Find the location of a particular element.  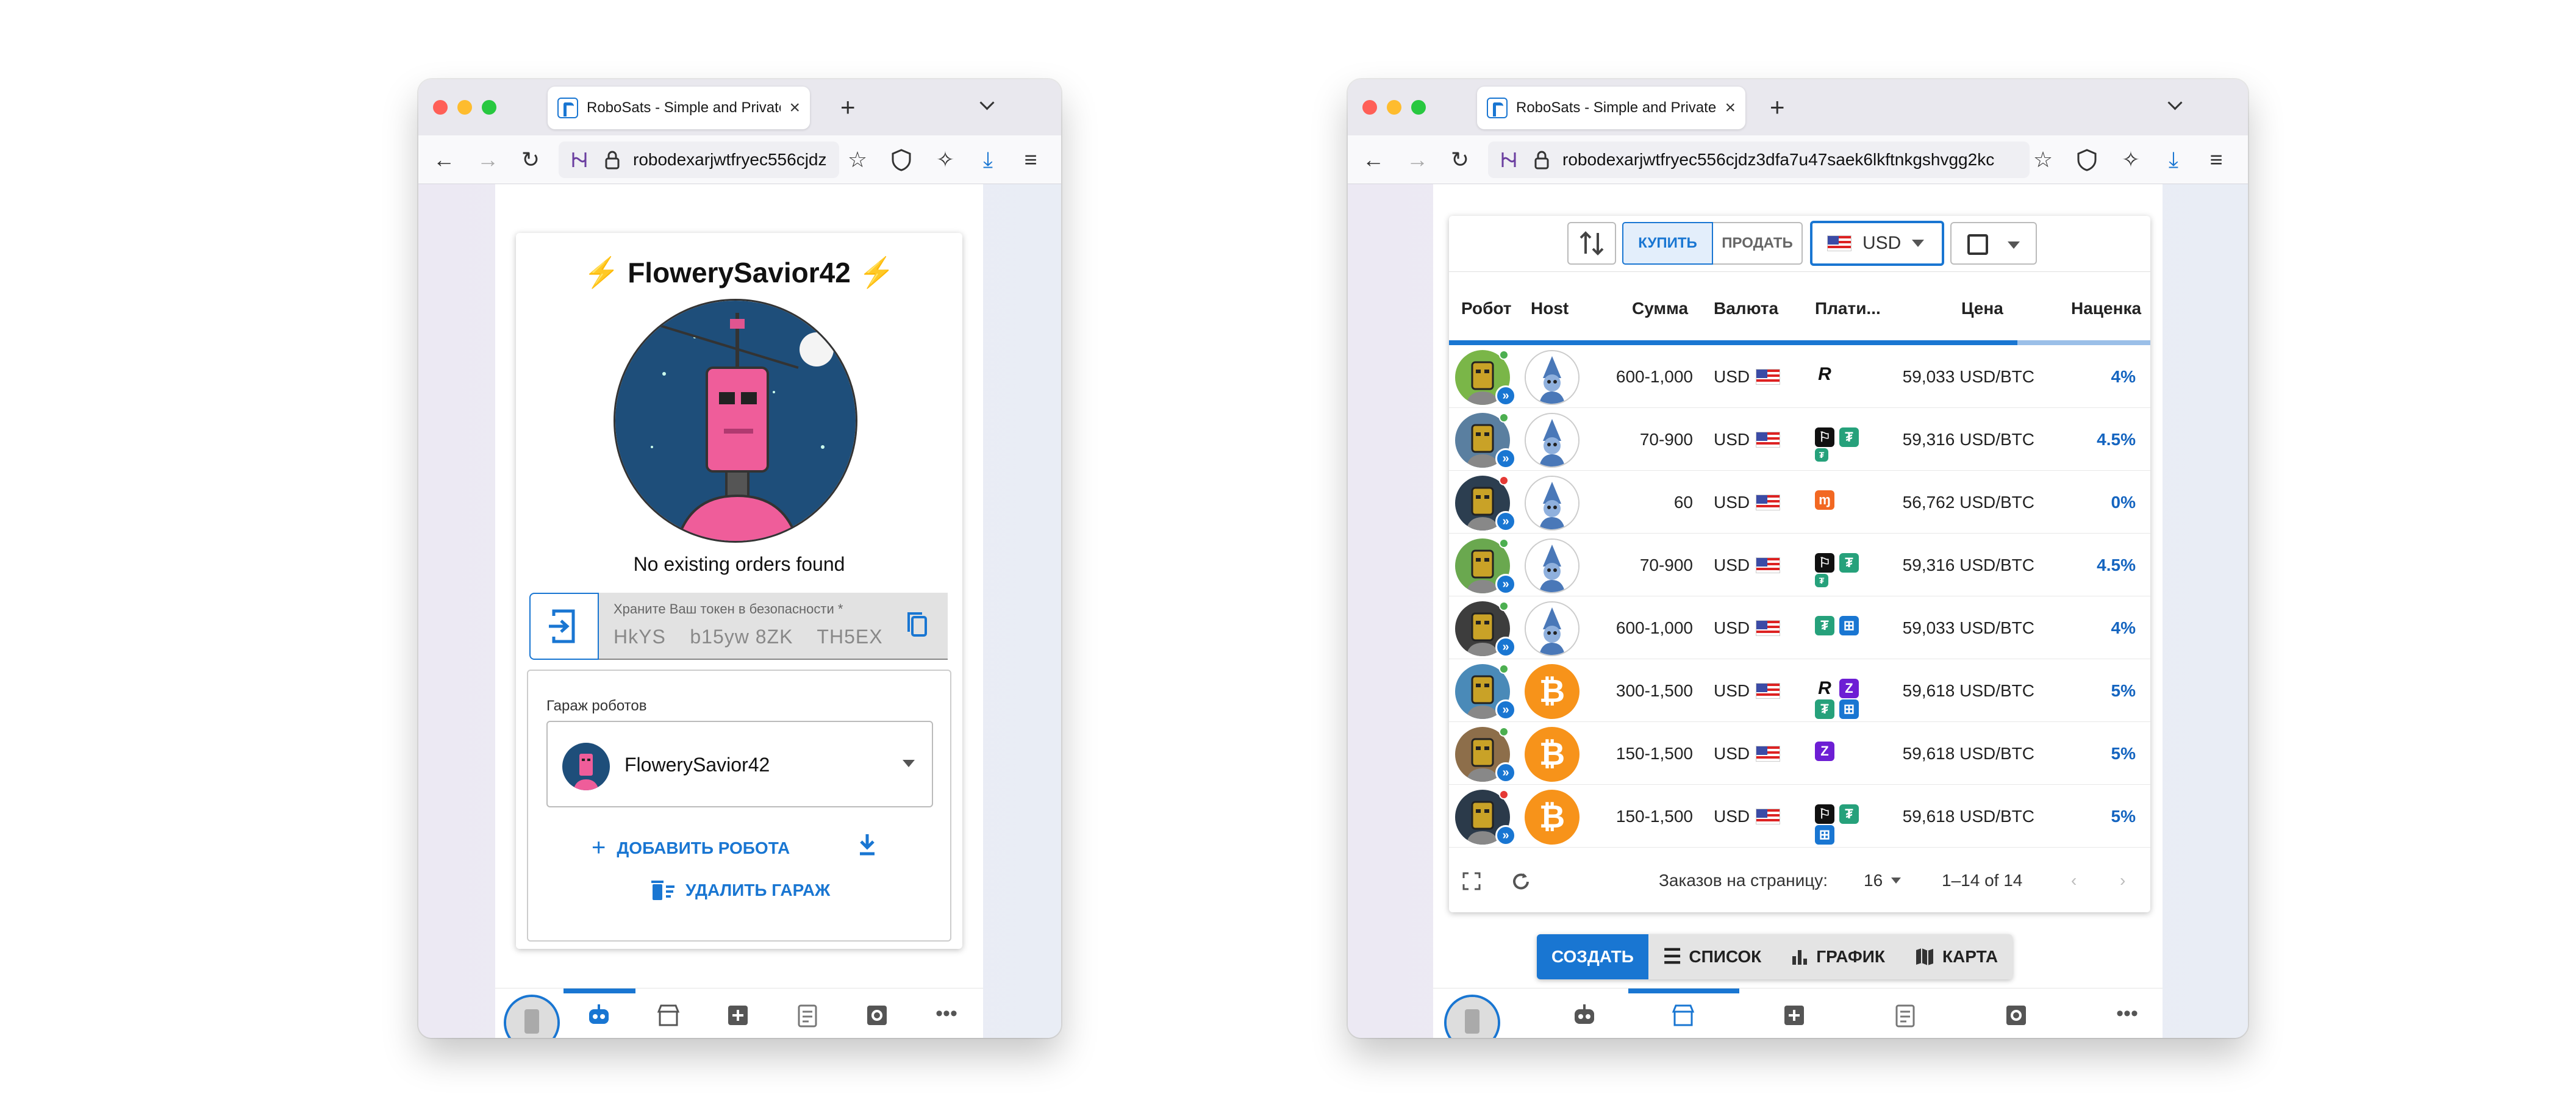

currency-cell: USD is located at coordinates (1747, 627).